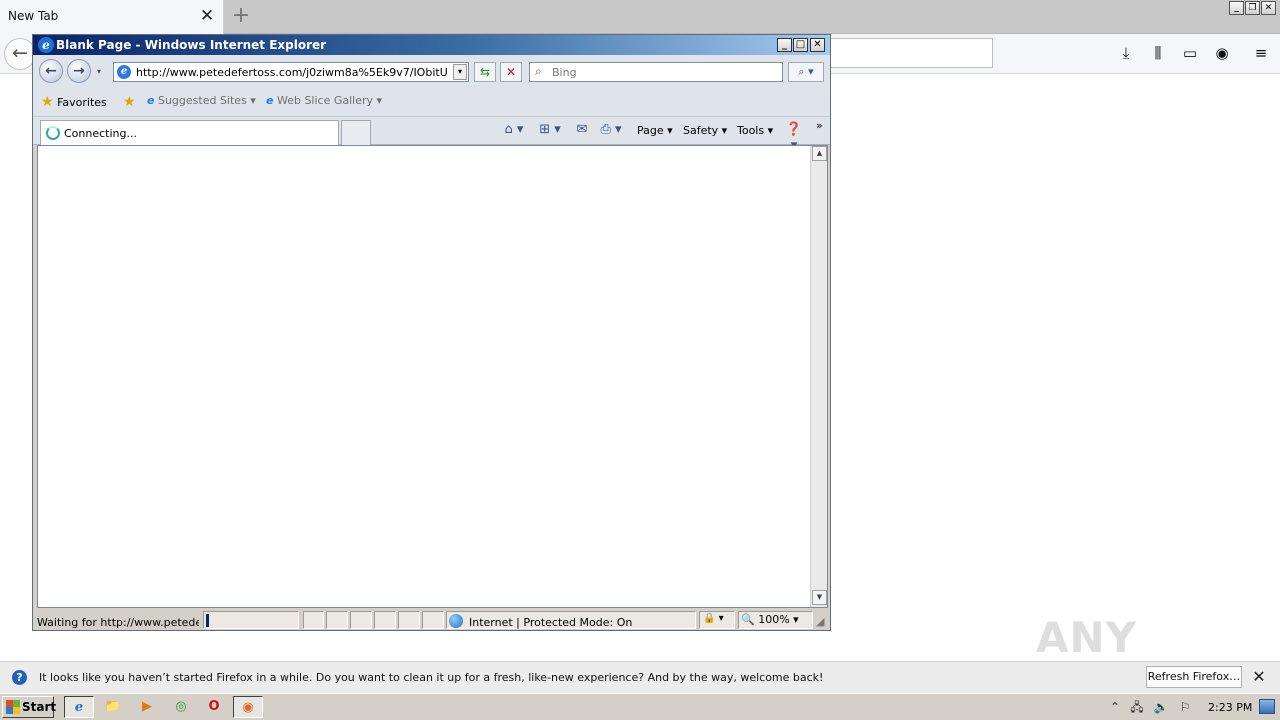 The image size is (1280, 720). I want to click on start-button: Start, so click(29, 707).